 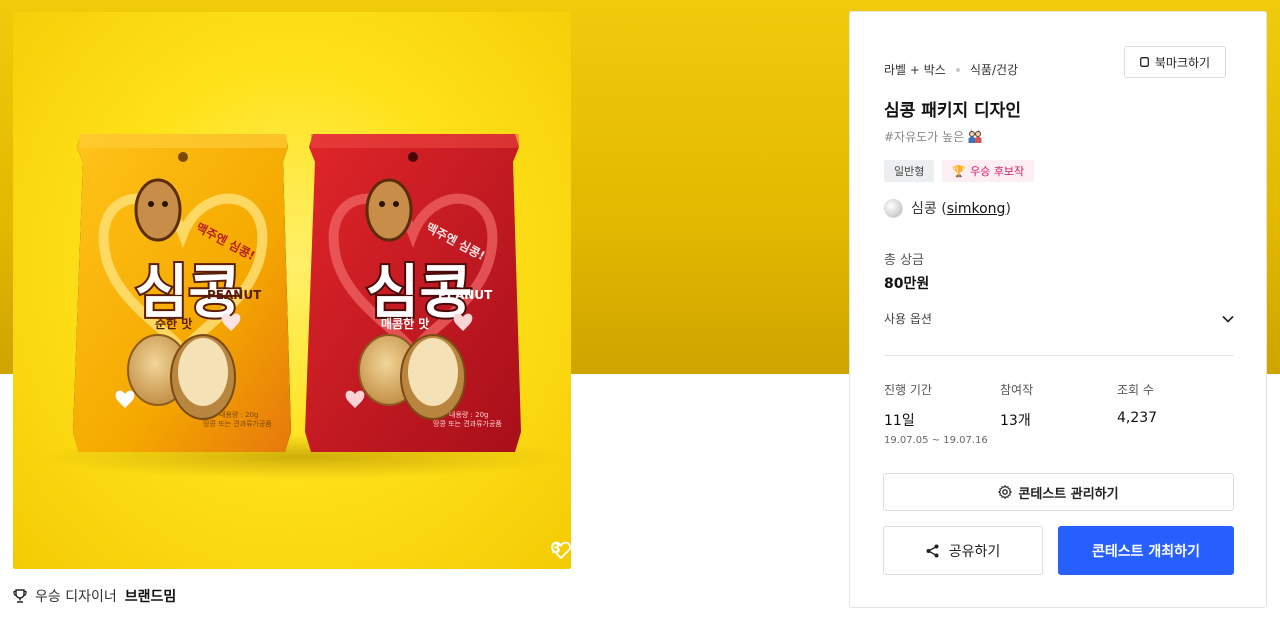 I want to click on prize-value: 80만원, so click(x=907, y=284).